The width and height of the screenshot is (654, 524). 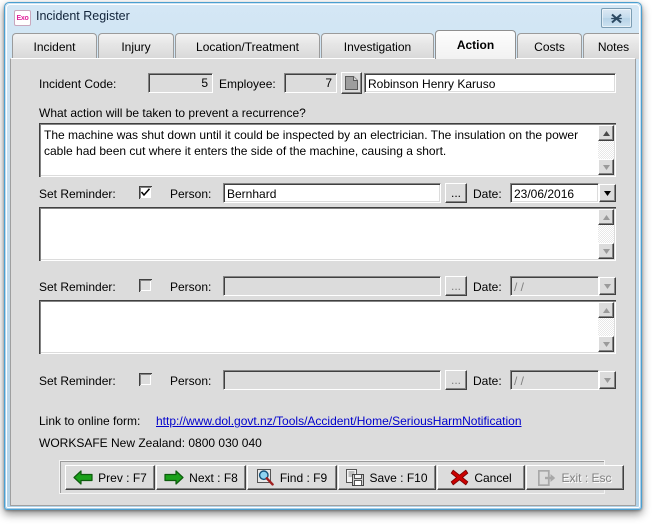 I want to click on cancel-button-label: Cancel, so click(x=493, y=477).